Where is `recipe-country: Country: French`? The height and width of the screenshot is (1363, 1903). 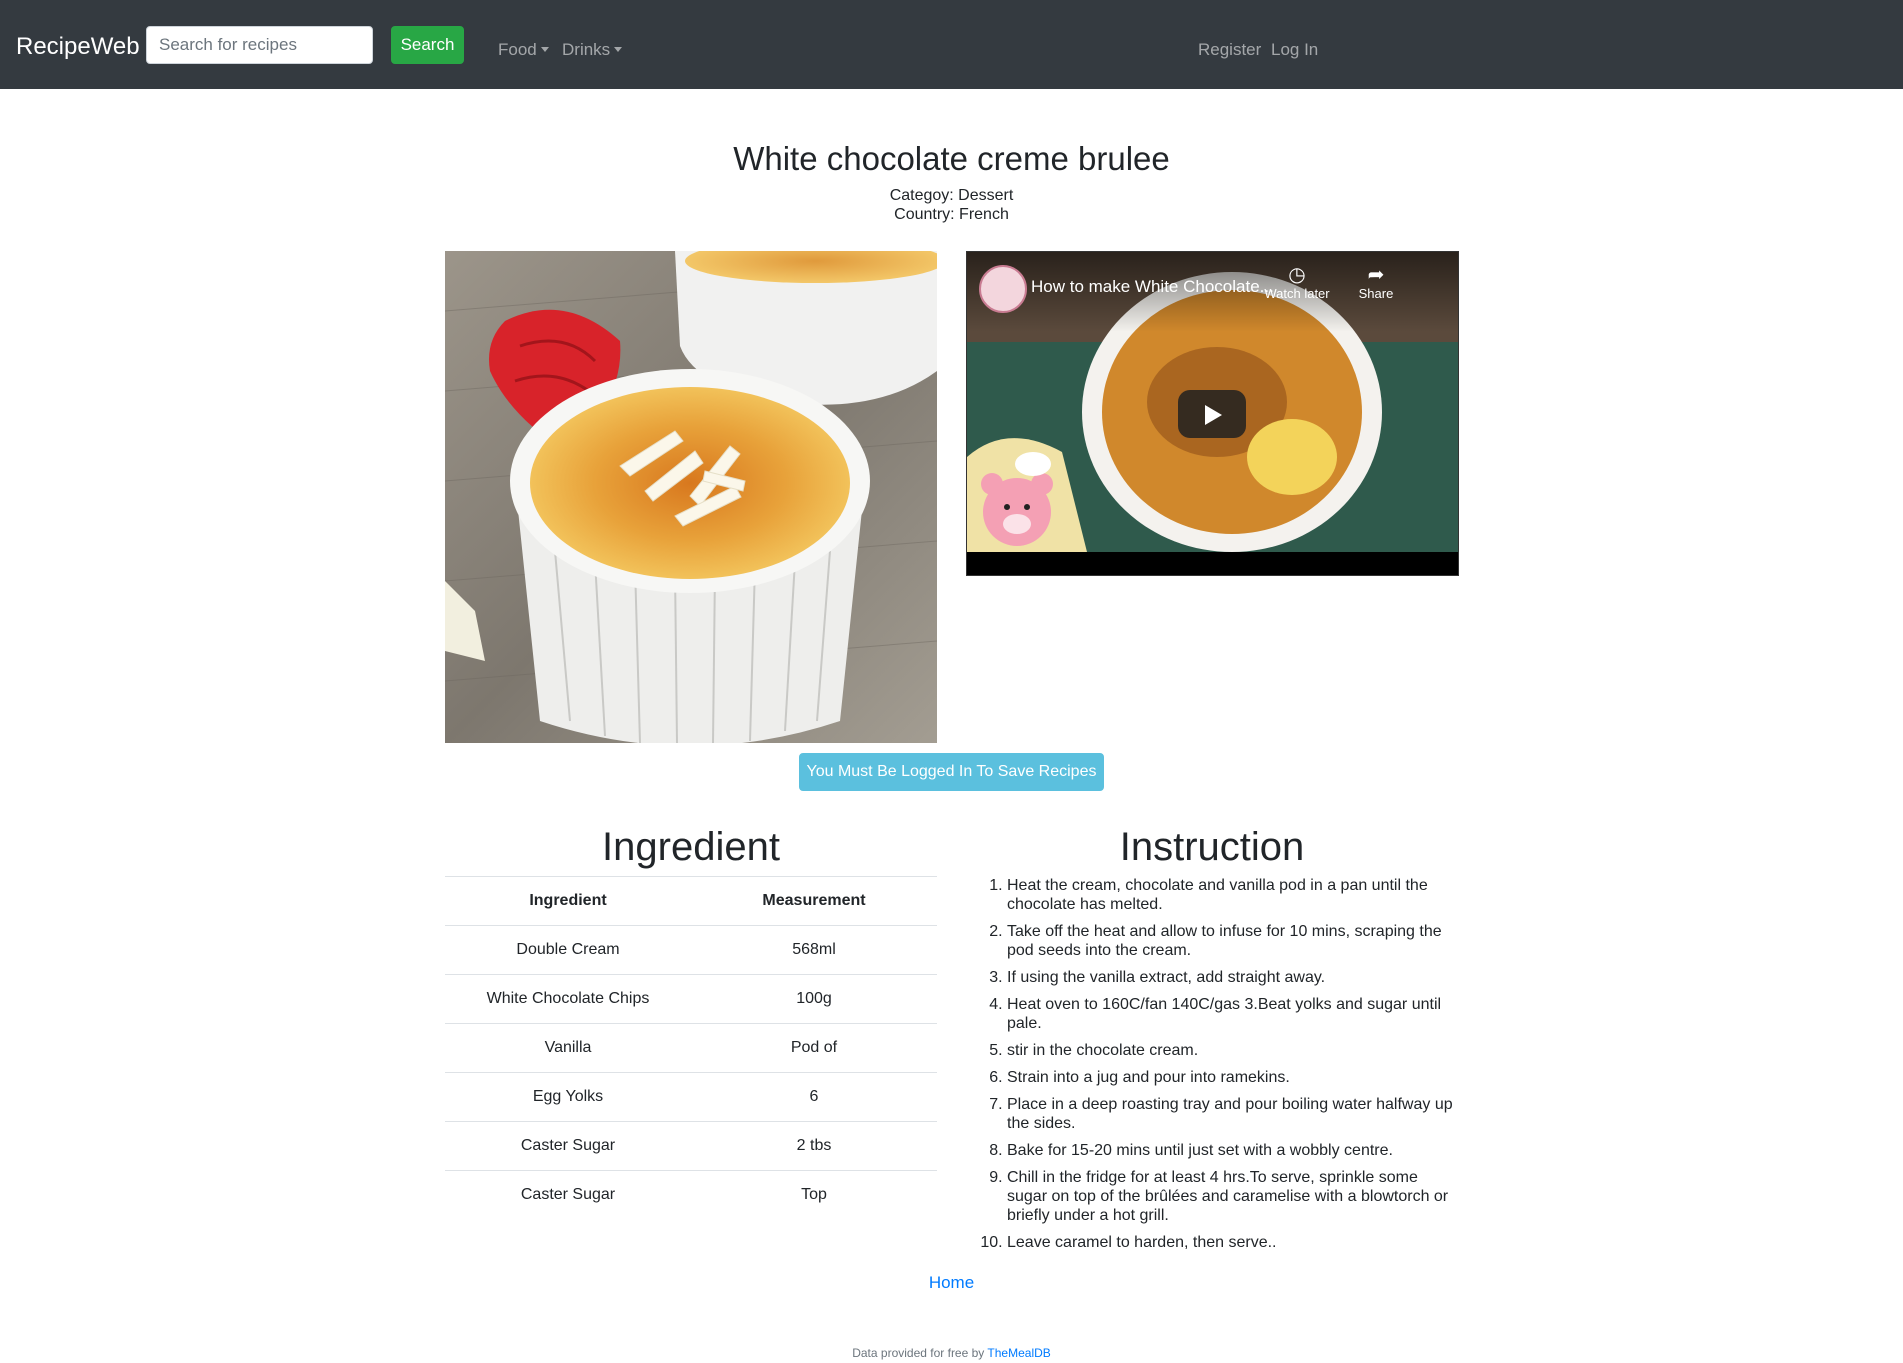
recipe-country: Country: French is located at coordinates (951, 214).